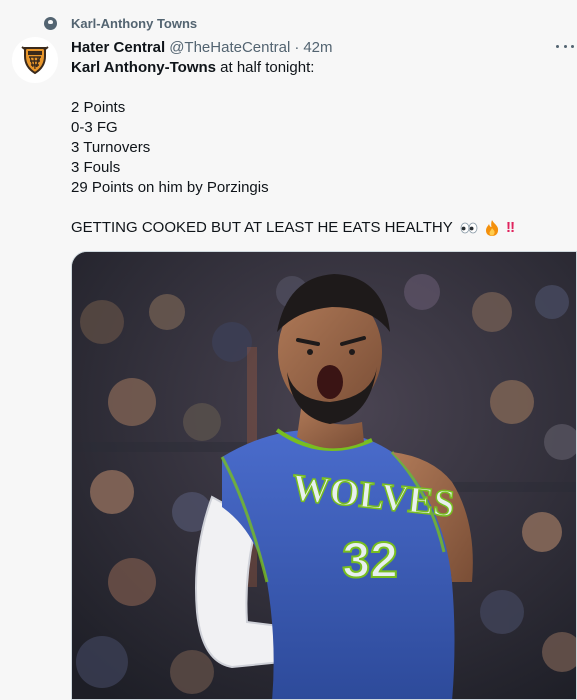 The width and height of the screenshot is (577, 700). What do you see at coordinates (143, 67) in the screenshot?
I see `tweet-lead-bold: Karl Anthony-Towns` at bounding box center [143, 67].